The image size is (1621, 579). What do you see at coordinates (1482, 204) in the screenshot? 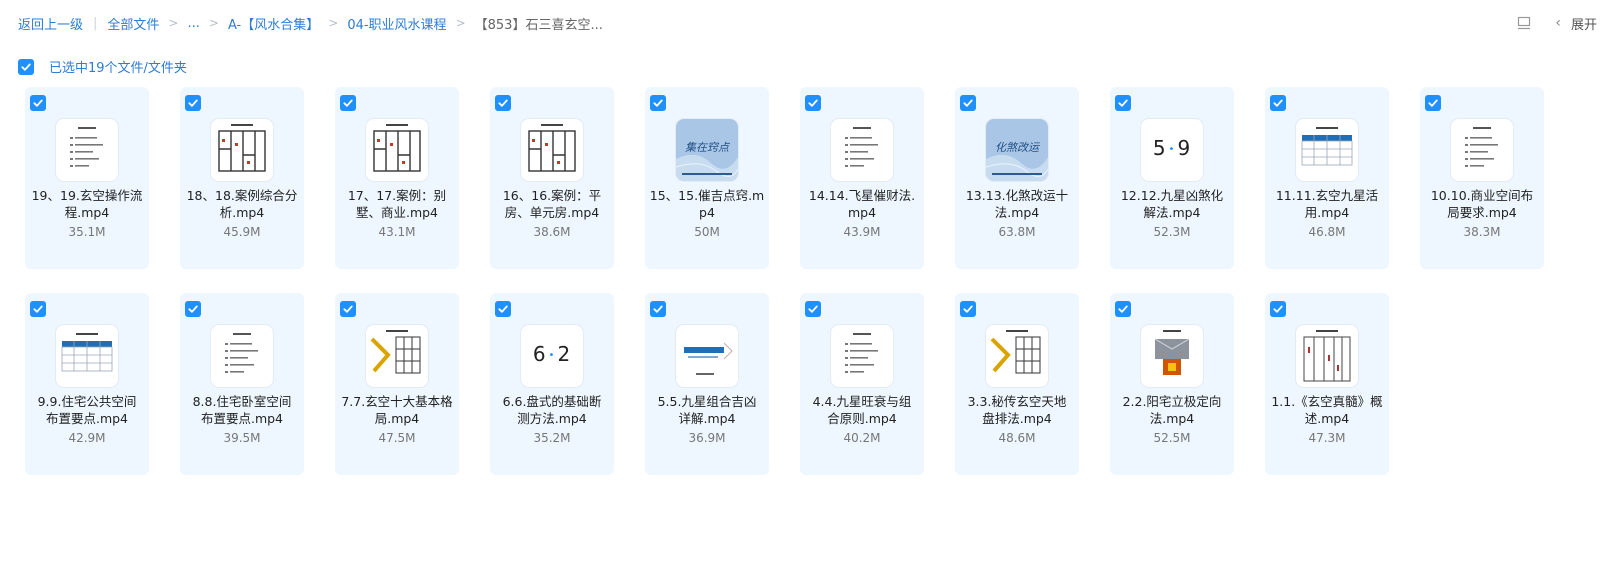
I see `file-name: 10.10.商业空间布 局要求.mp4` at bounding box center [1482, 204].